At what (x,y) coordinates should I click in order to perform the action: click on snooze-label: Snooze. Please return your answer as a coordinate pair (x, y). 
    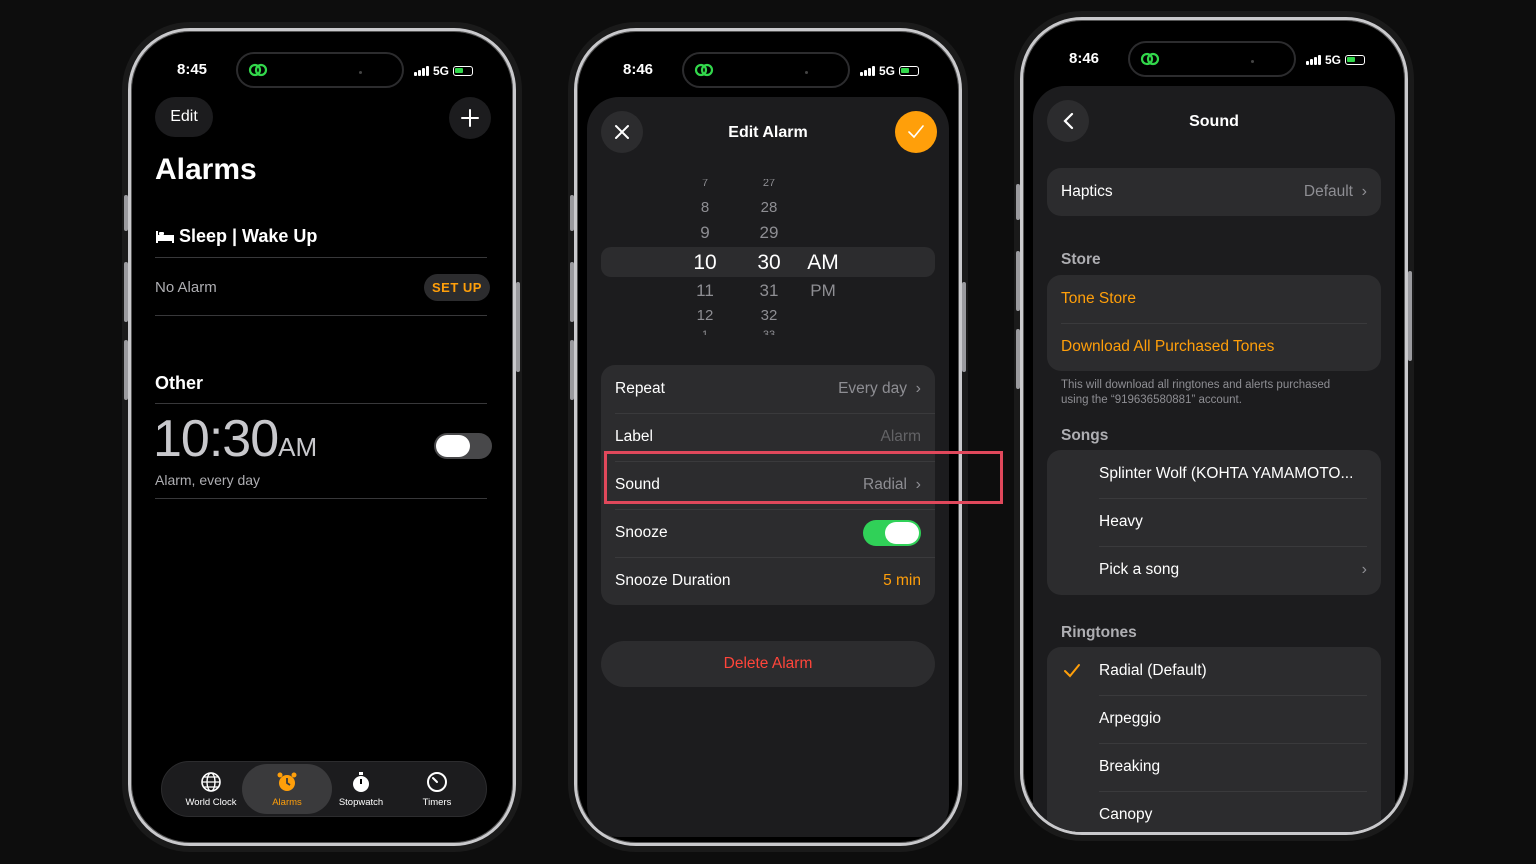
    Looking at the image, I should click on (641, 532).